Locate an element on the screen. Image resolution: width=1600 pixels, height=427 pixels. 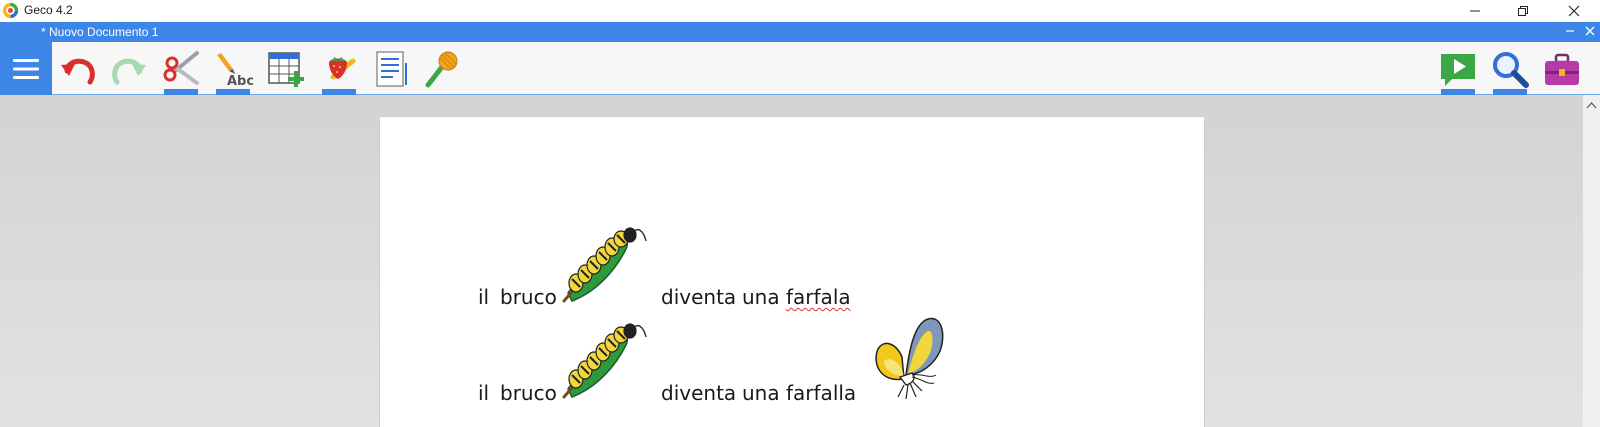
close-button is located at coordinates (1574, 11).